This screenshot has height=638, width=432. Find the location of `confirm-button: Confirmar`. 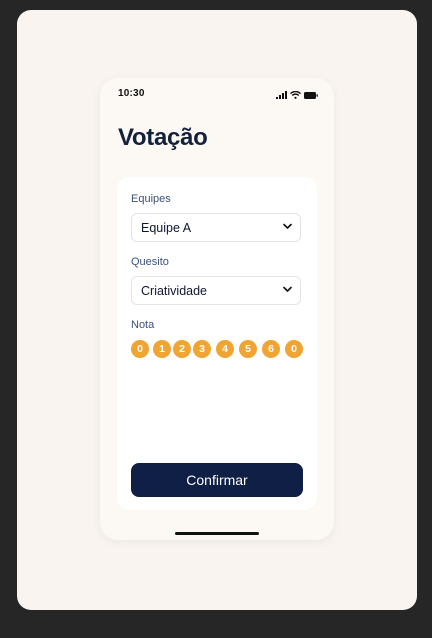

confirm-button: Confirmar is located at coordinates (217, 480).